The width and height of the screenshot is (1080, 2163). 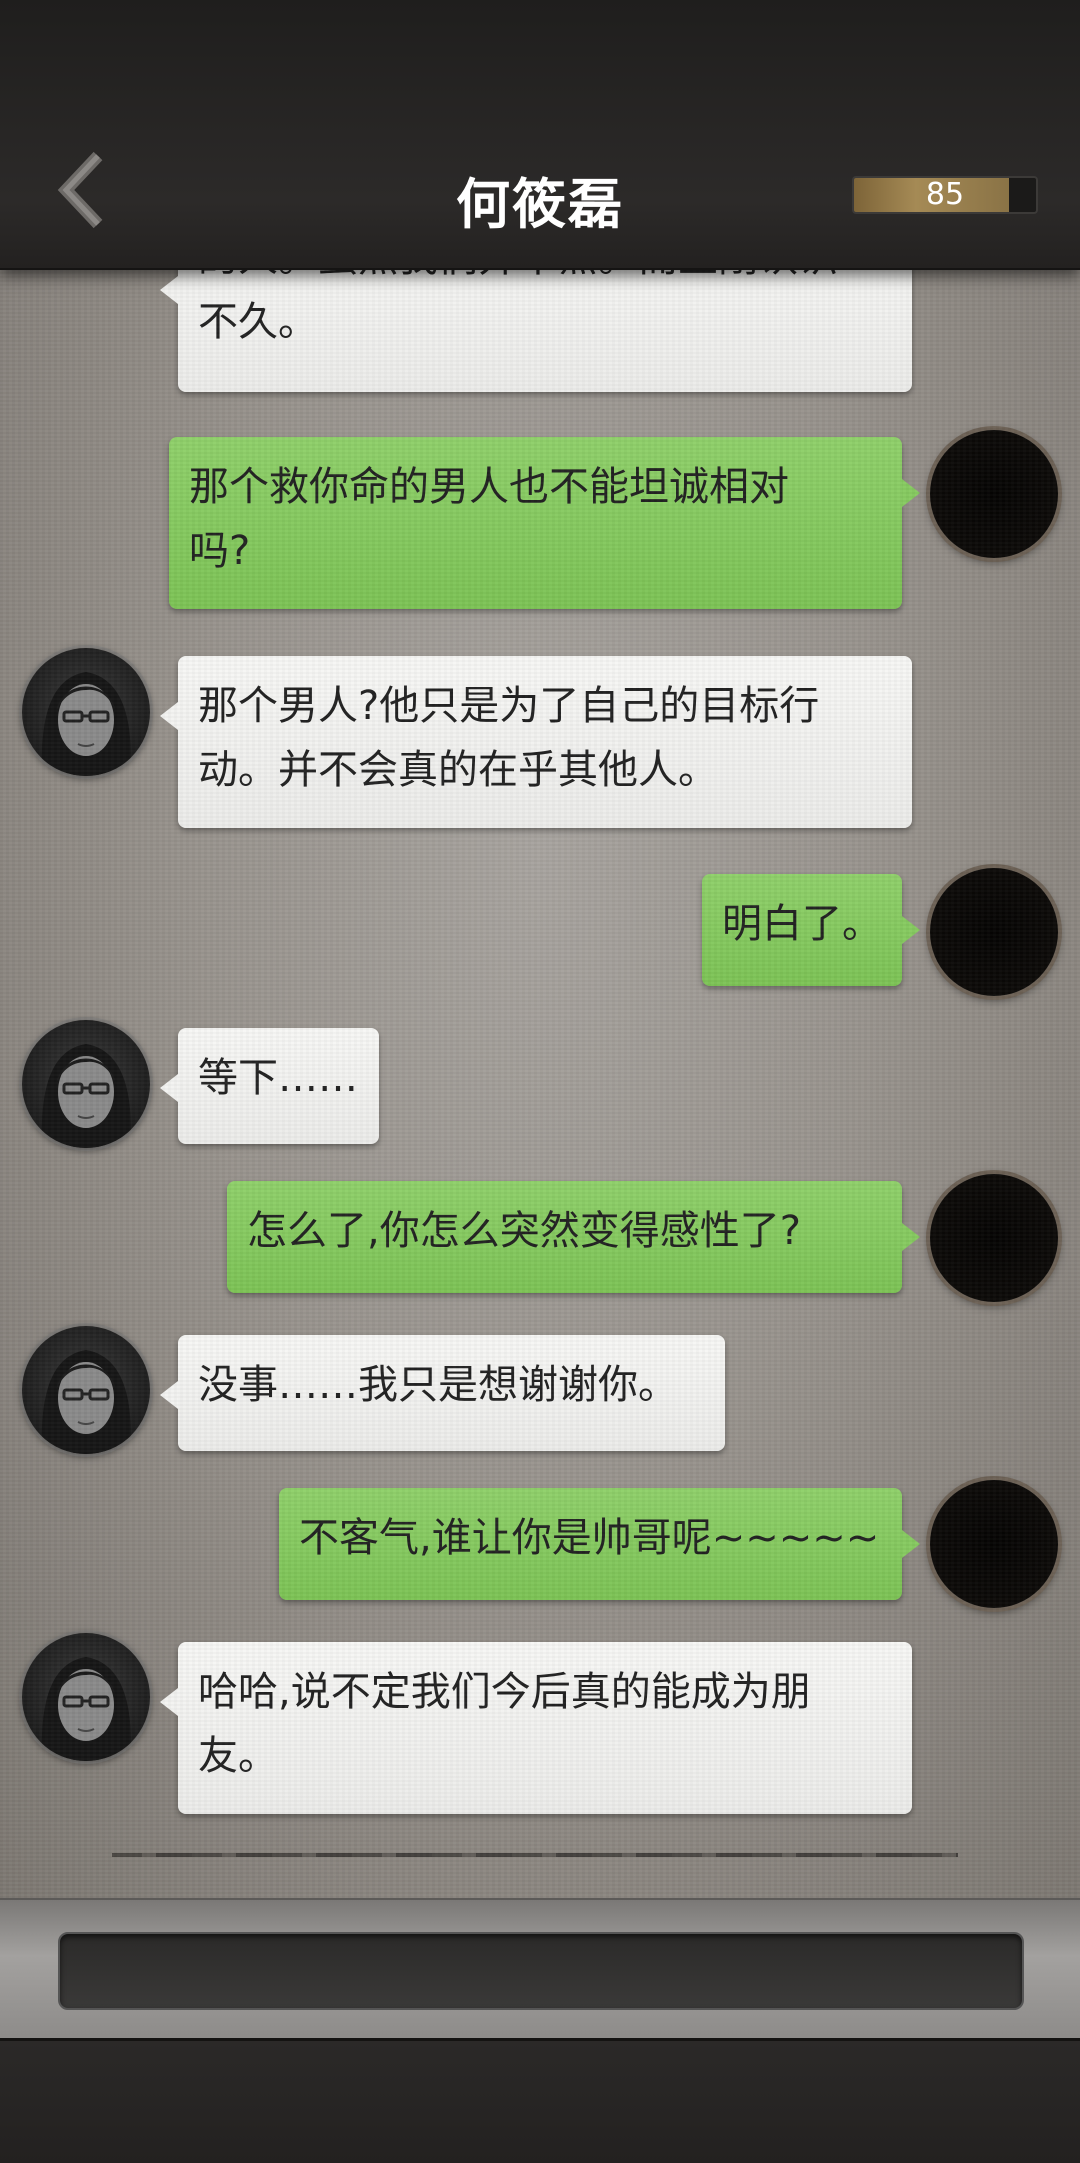 What do you see at coordinates (535, 1855) in the screenshot?
I see `chat-end-divider` at bounding box center [535, 1855].